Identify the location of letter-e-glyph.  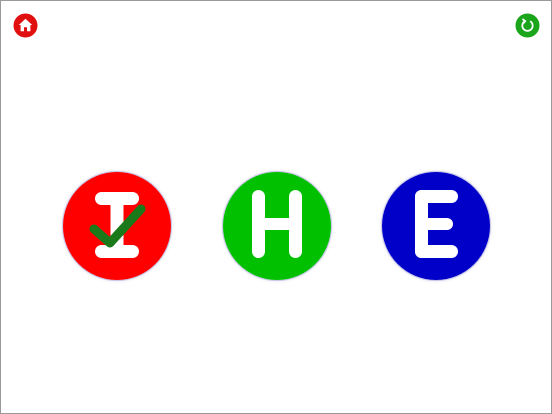
(436, 226).